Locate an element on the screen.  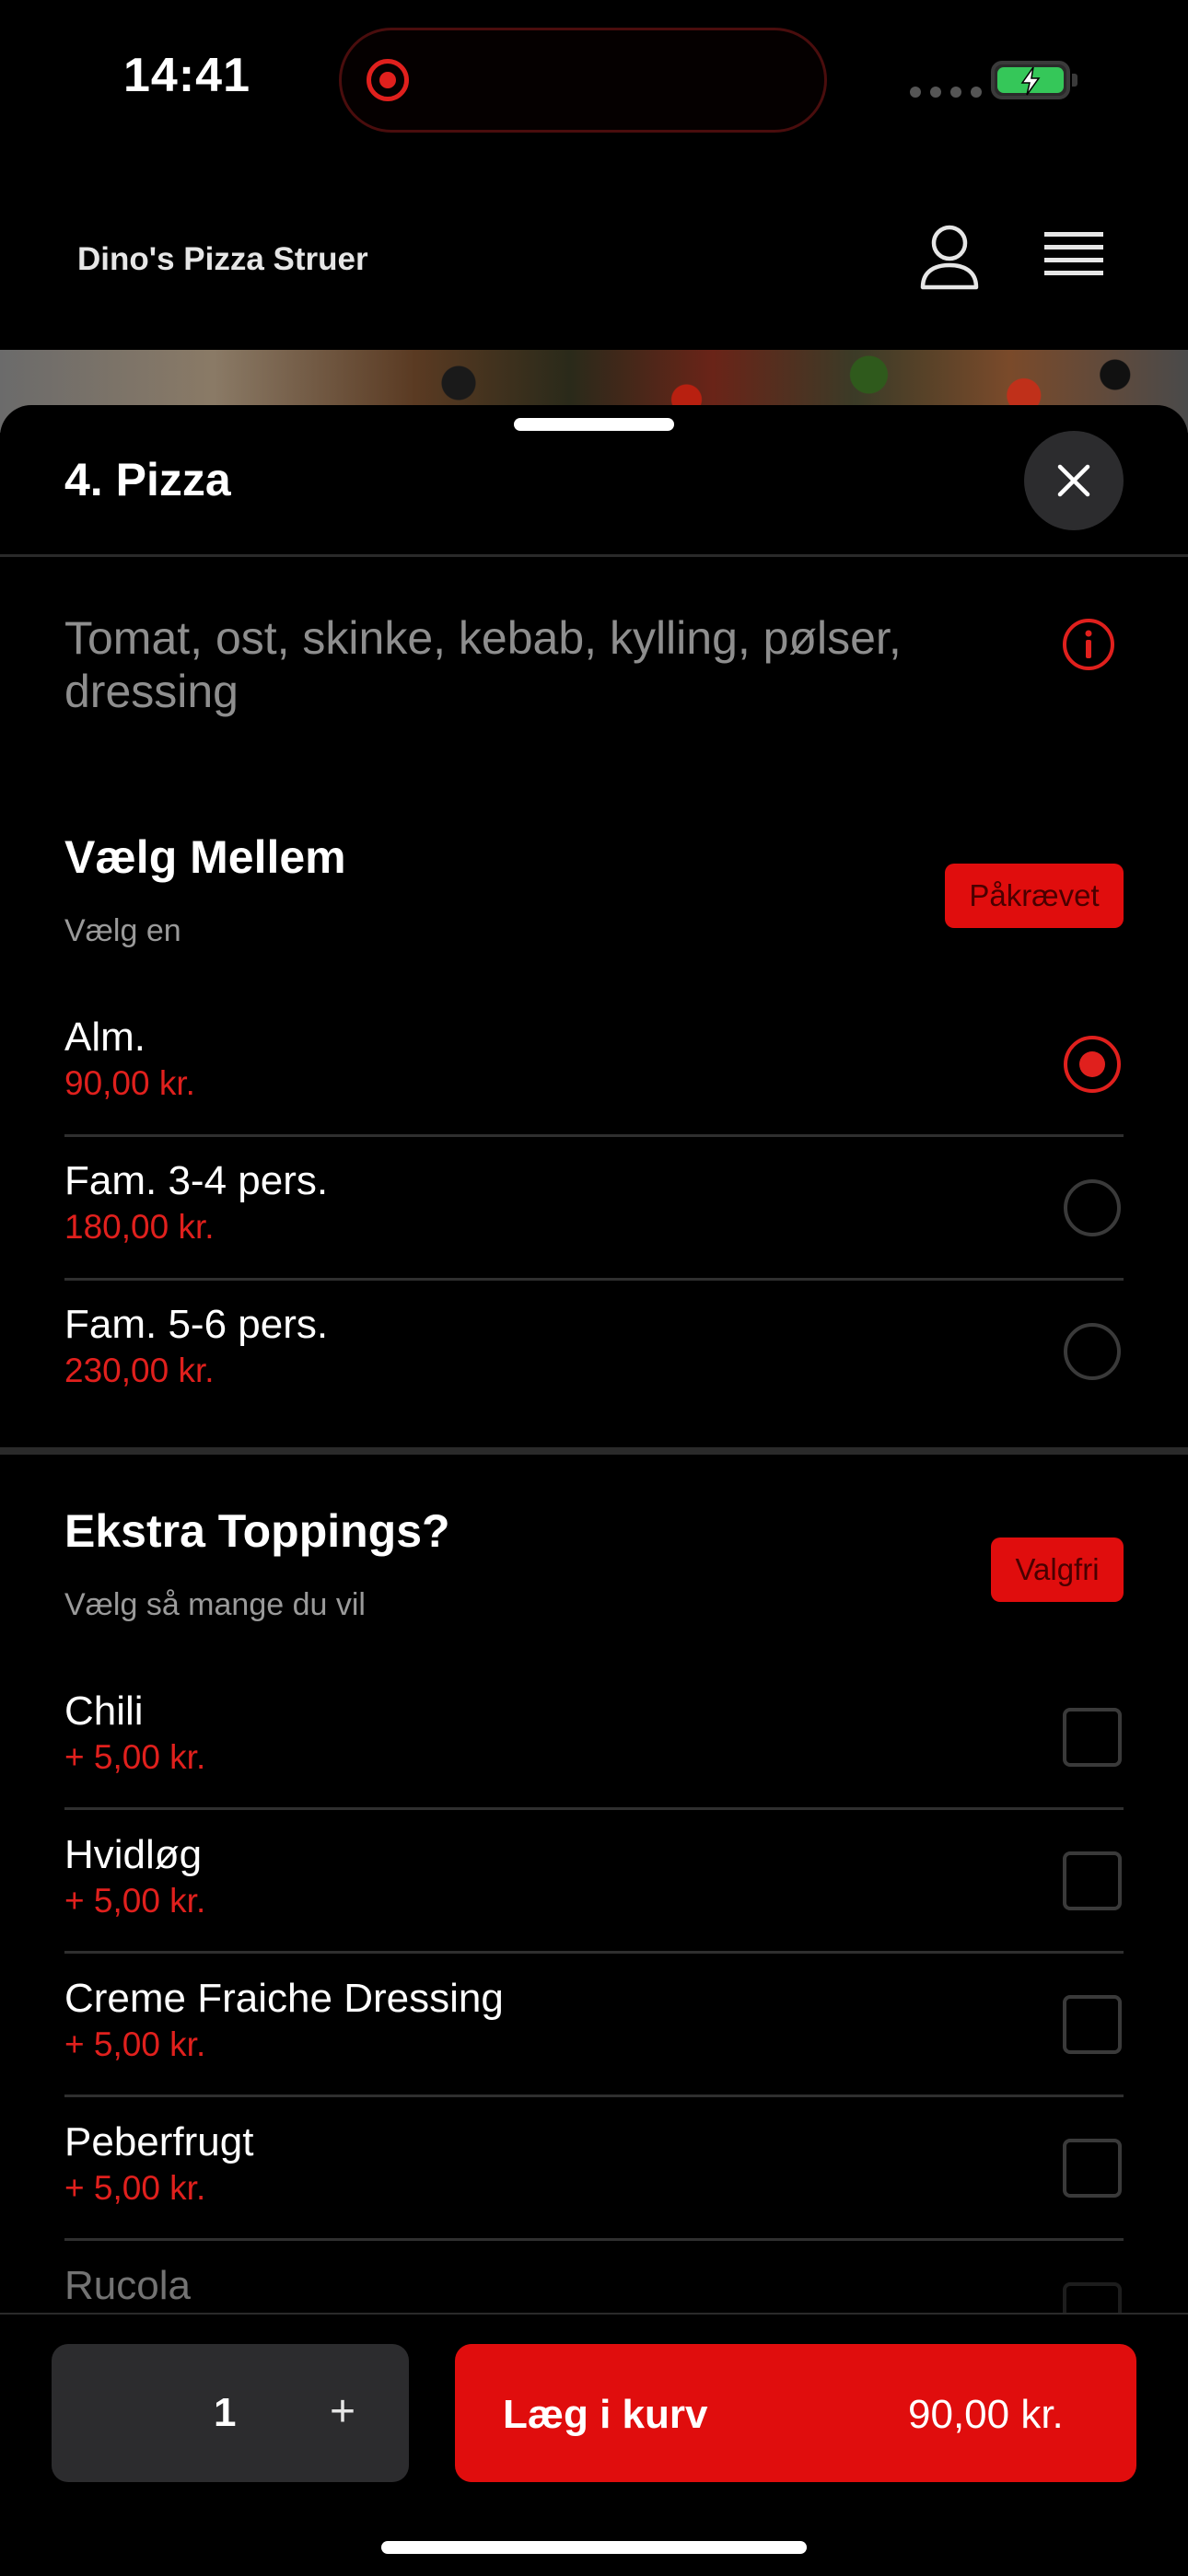
option-price: 230,00 kr. is located at coordinates (139, 1370).